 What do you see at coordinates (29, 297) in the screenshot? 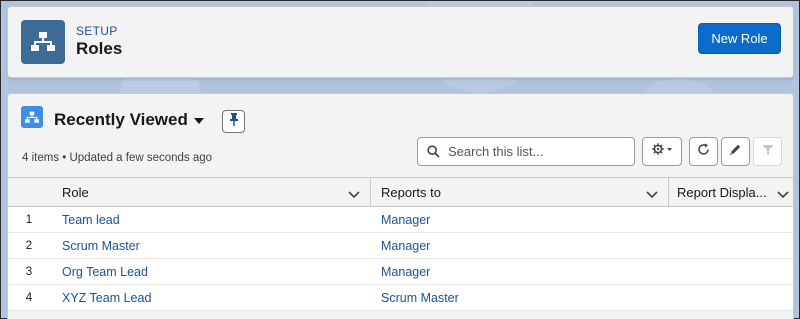
I see `row-number: 4` at bounding box center [29, 297].